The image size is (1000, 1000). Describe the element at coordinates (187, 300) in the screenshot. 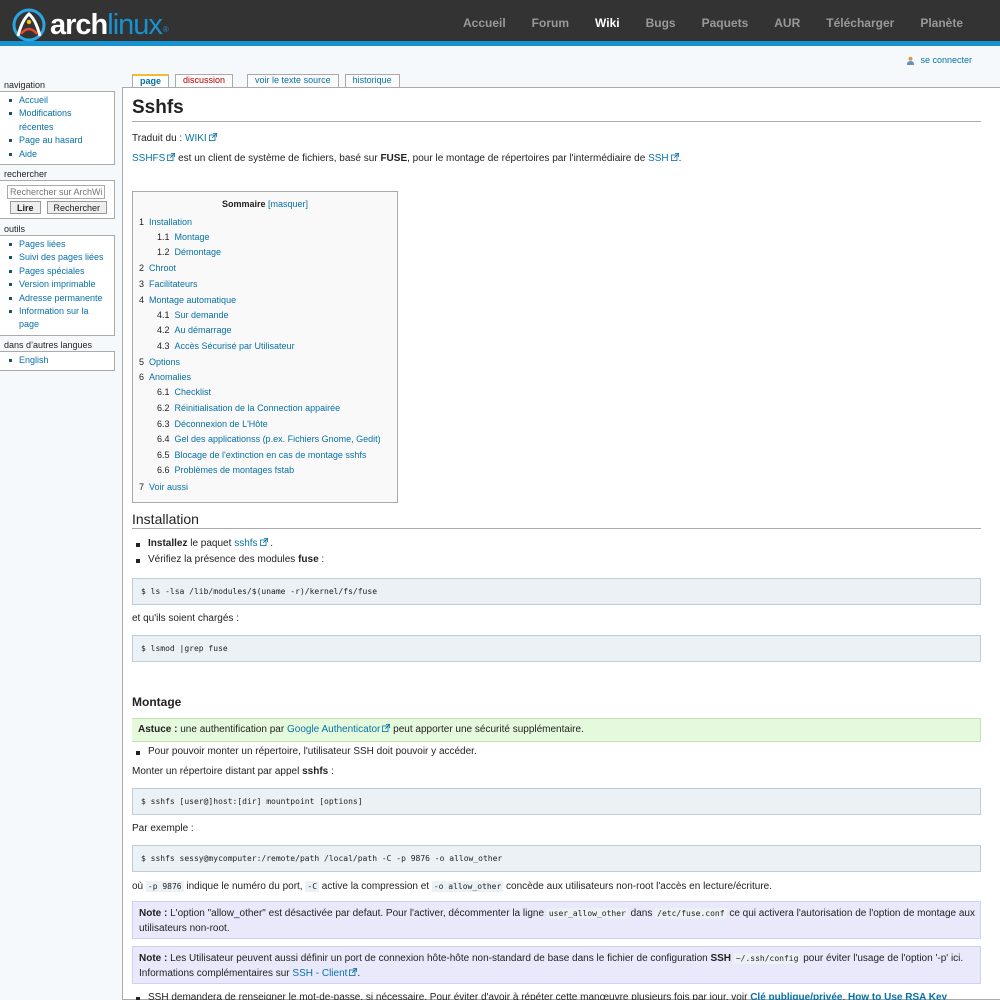

I see `toc-item: 4 Montage automatique` at that location.